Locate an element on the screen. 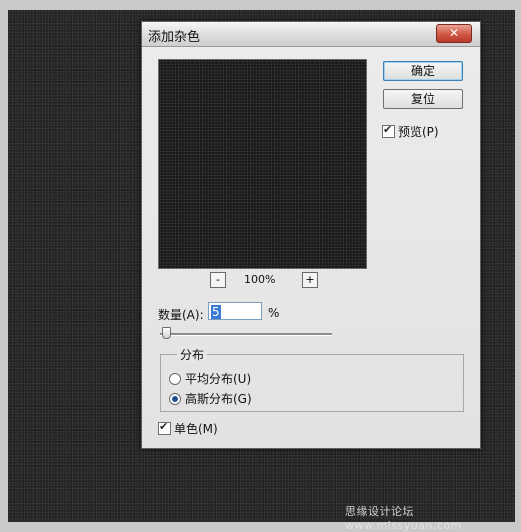 The height and width of the screenshot is (532, 521). uniform-radio-row: 平均分布(U) is located at coordinates (210, 378).